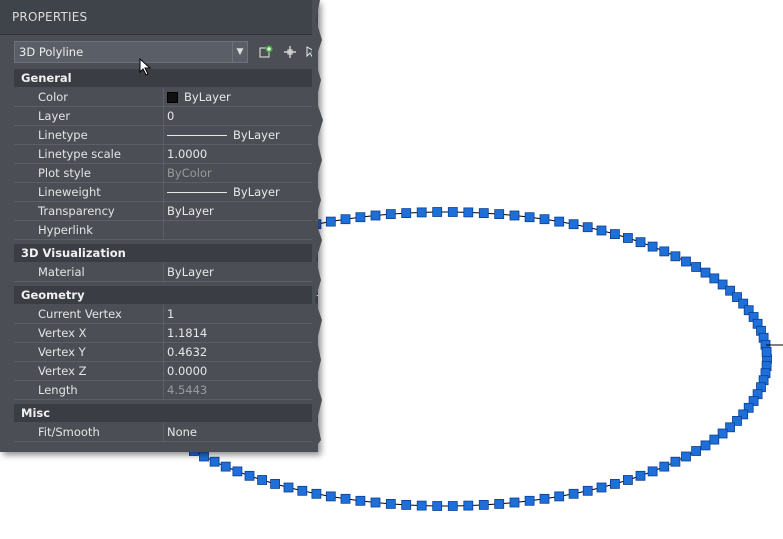 The width and height of the screenshot is (783, 539). I want to click on property-row-hyperlink: Hyperlink, so click(166, 230).